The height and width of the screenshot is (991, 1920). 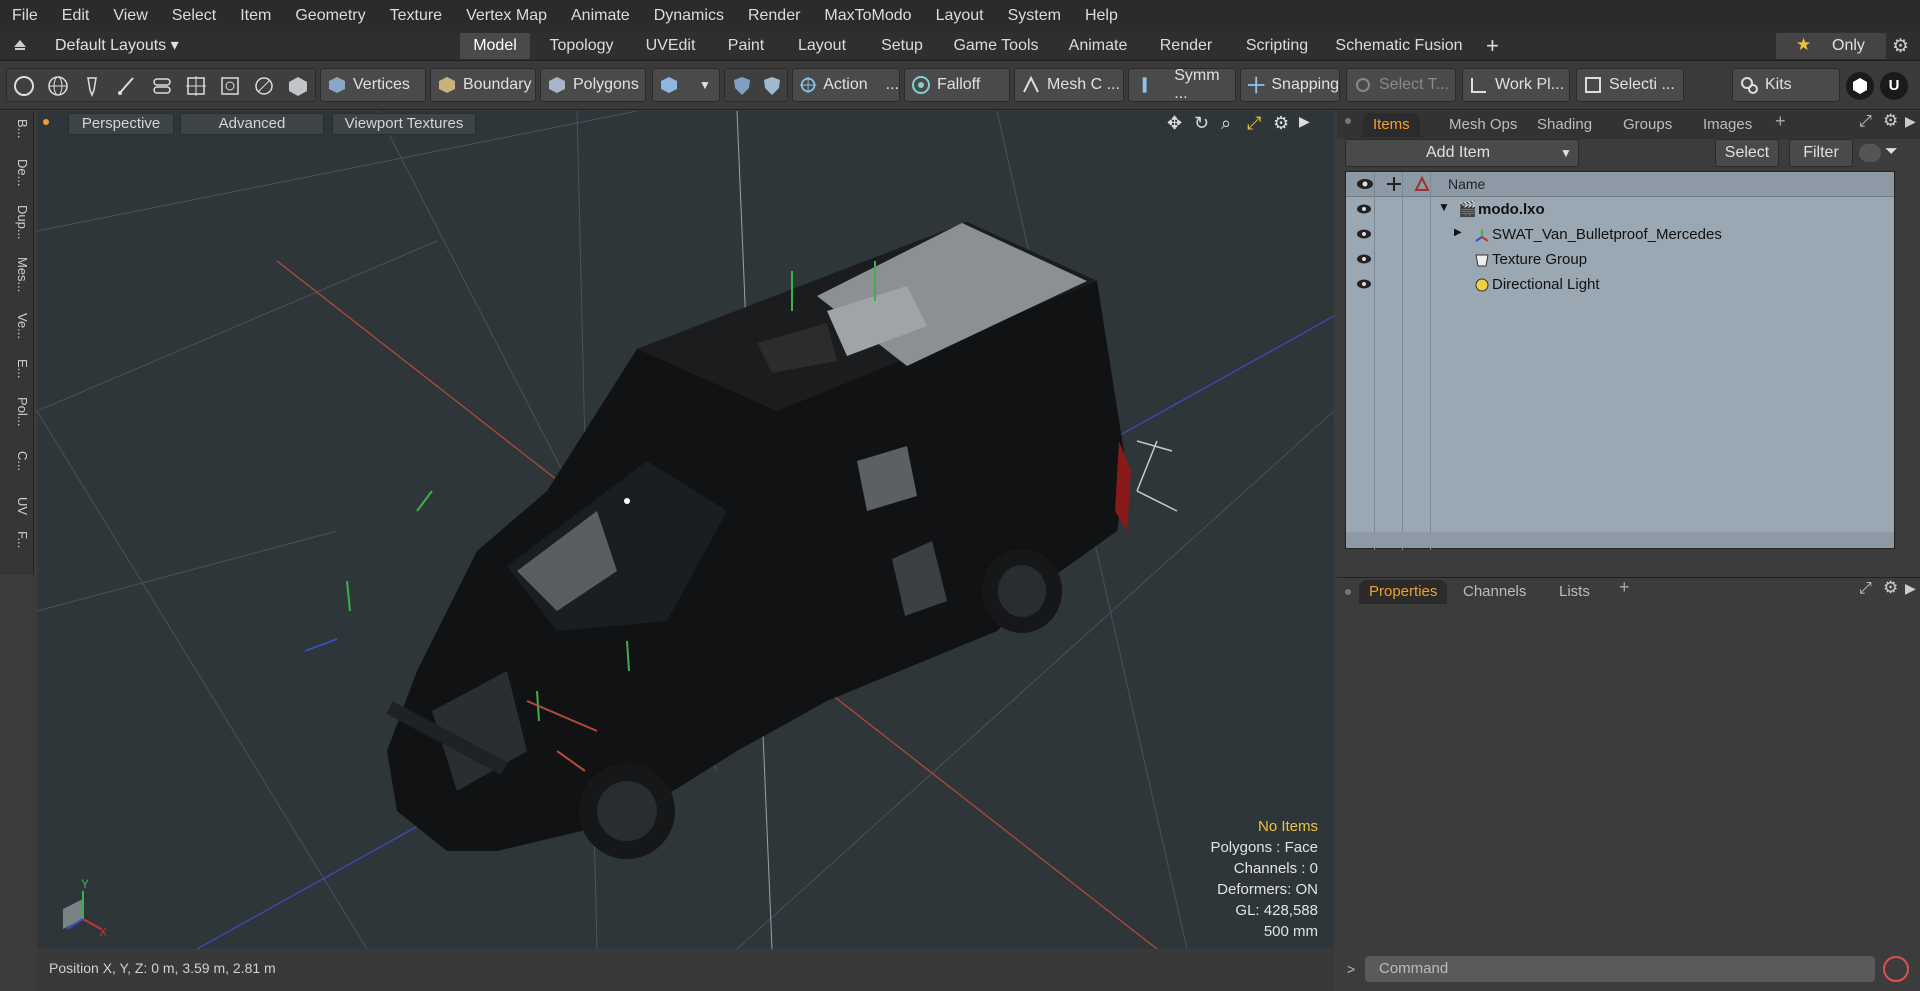 I want to click on tab-items: Items, so click(x=1391, y=125).